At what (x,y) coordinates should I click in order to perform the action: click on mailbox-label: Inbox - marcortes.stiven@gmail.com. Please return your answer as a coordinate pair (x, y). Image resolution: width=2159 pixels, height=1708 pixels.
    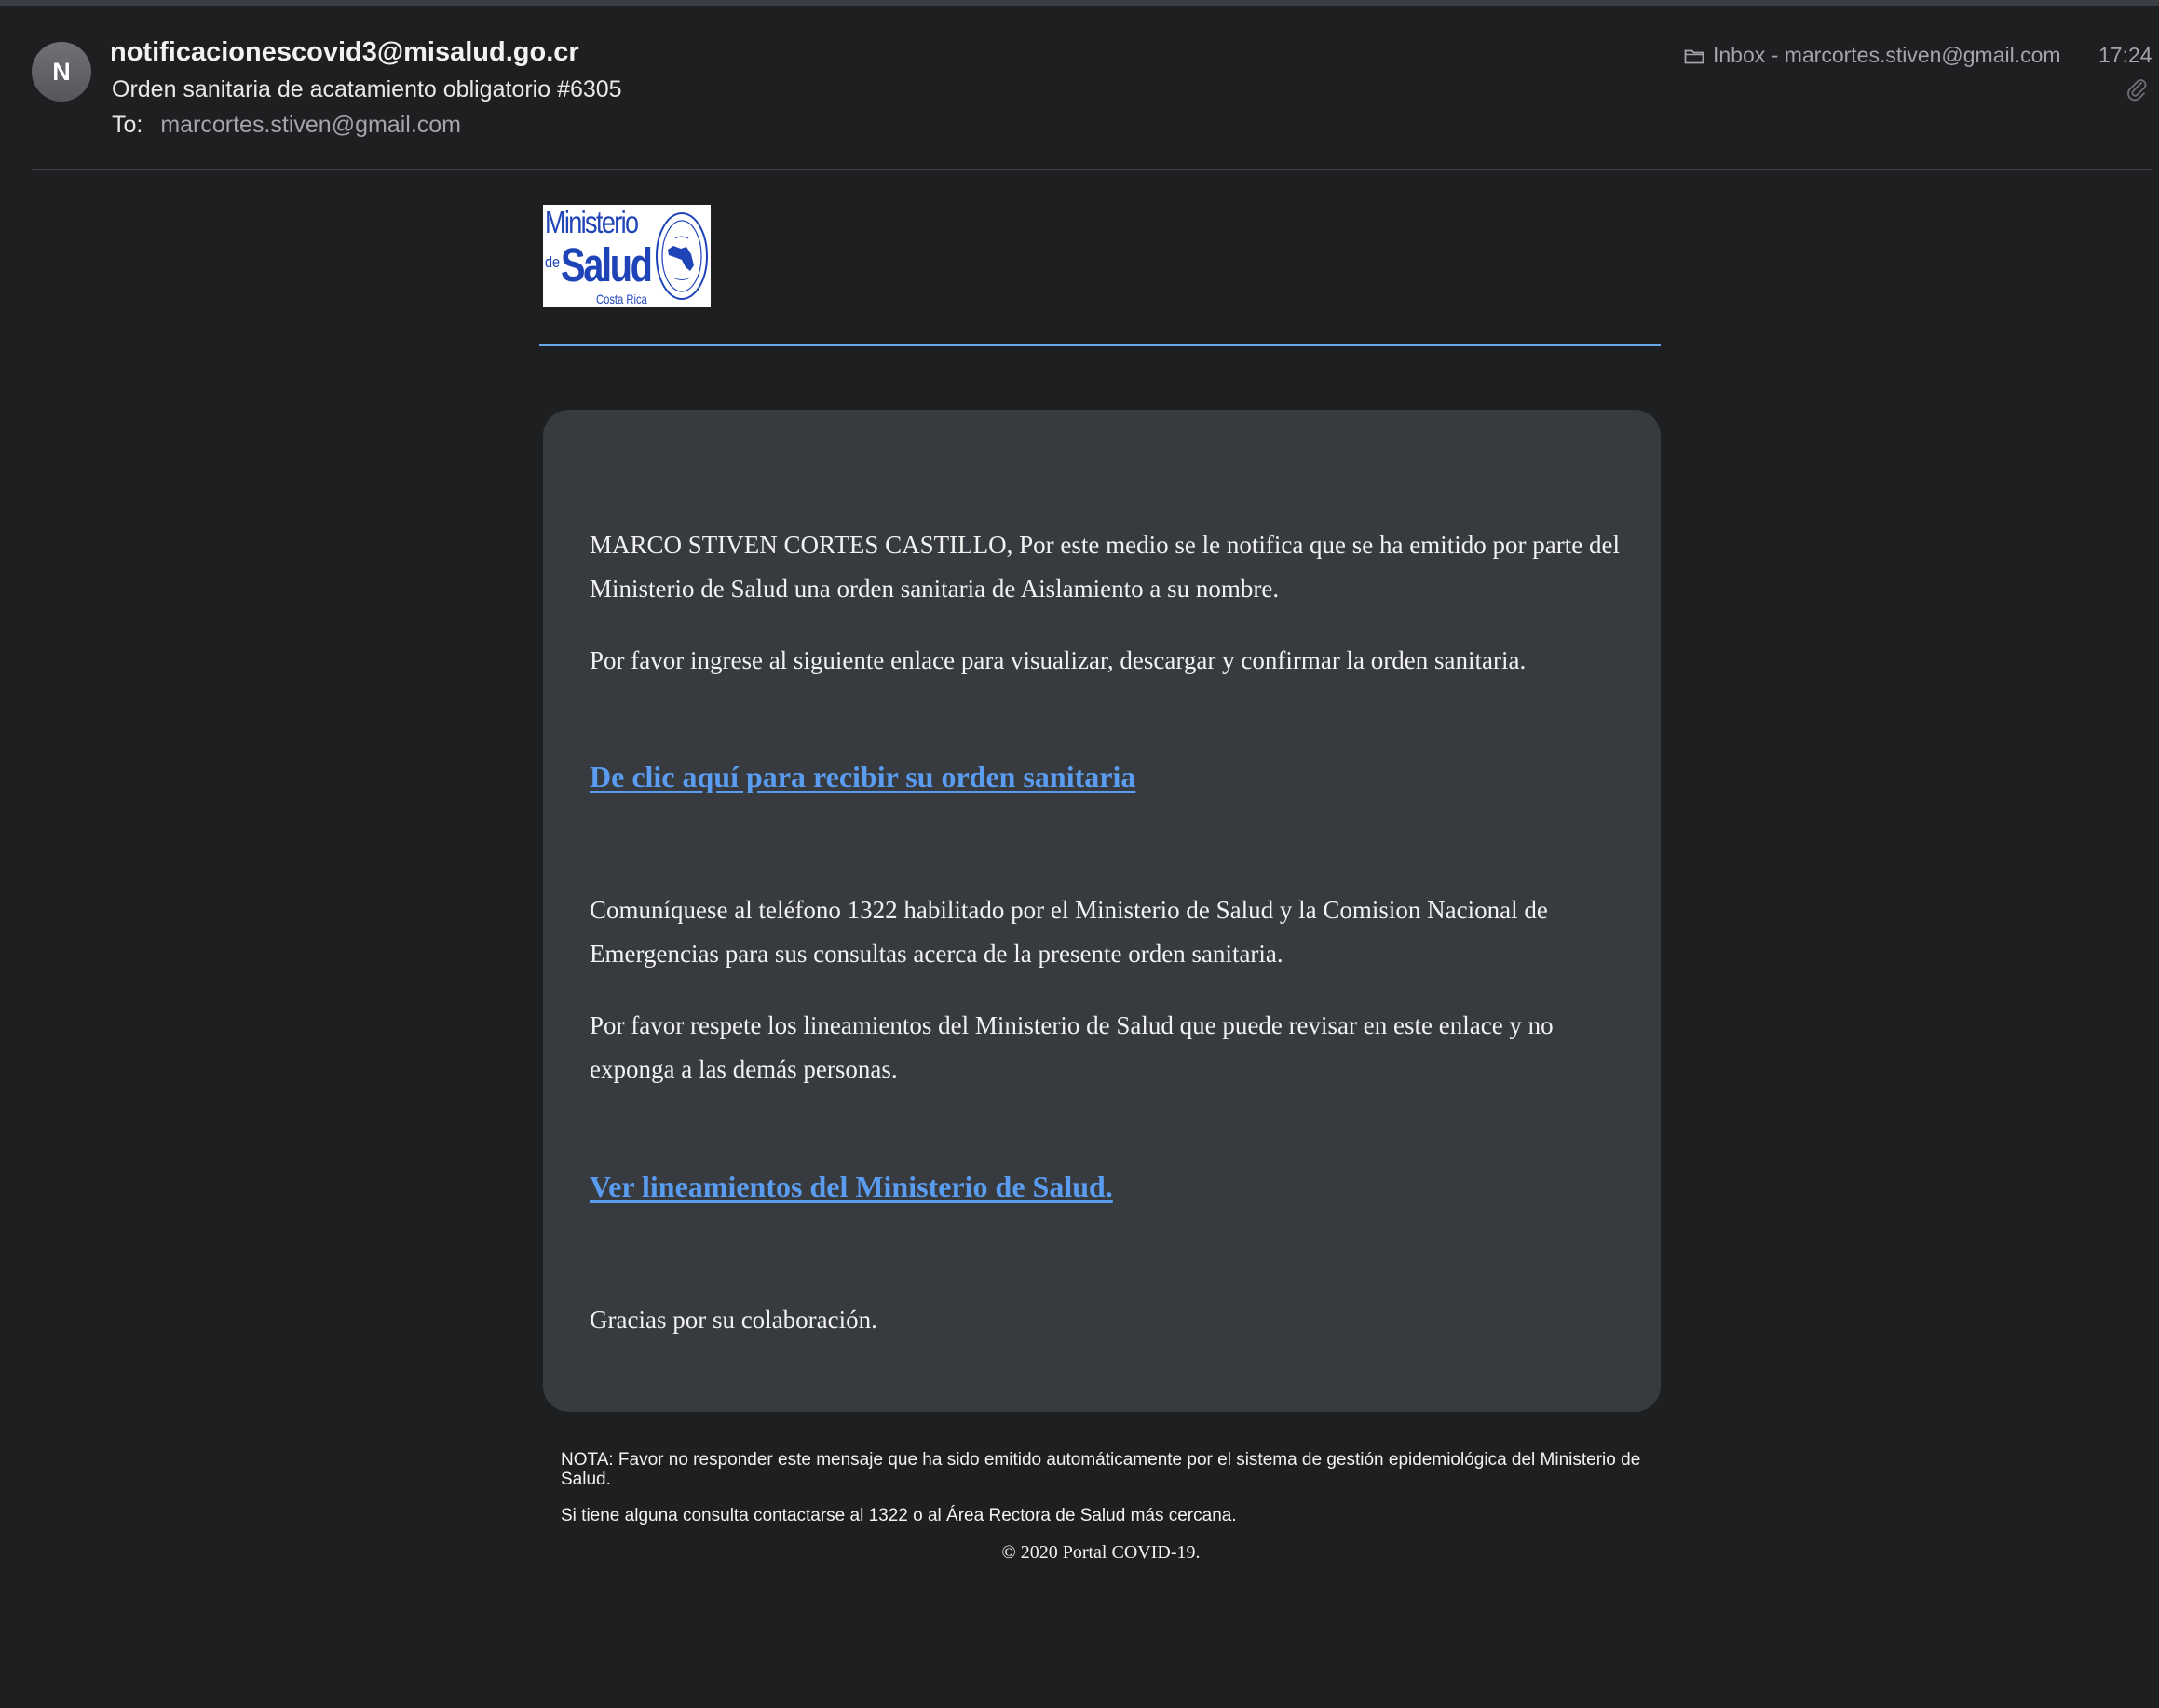
    Looking at the image, I should click on (1887, 55).